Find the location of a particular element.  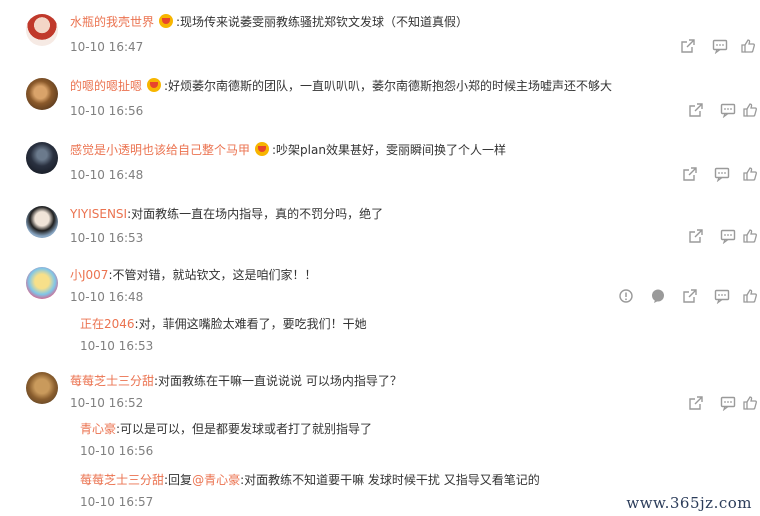

reply-prefix: :回复 is located at coordinates (178, 480).